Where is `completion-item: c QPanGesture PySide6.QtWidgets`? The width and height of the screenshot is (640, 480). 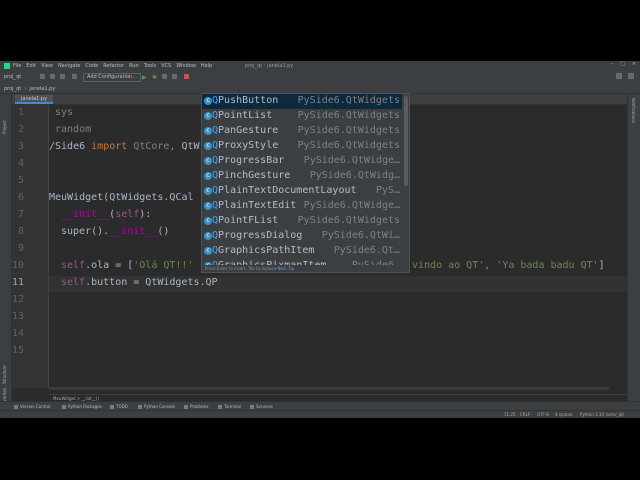 completion-item: c QPanGesture PySide6.QtWidgets is located at coordinates (302, 131).